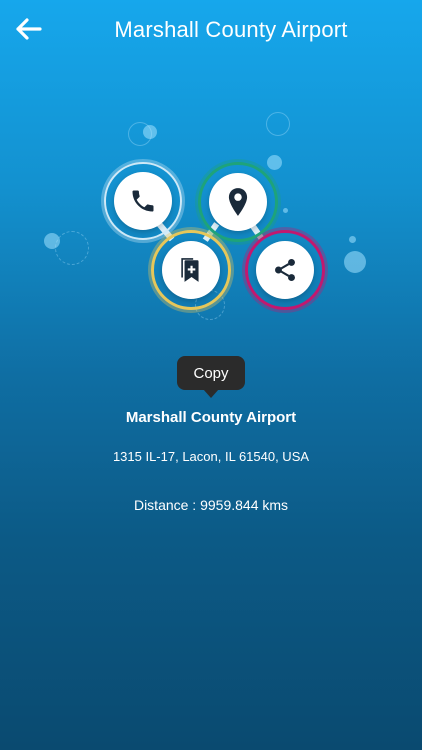 The height and width of the screenshot is (750, 422). What do you see at coordinates (211, 393) in the screenshot?
I see `copy-tooltip-arrow` at bounding box center [211, 393].